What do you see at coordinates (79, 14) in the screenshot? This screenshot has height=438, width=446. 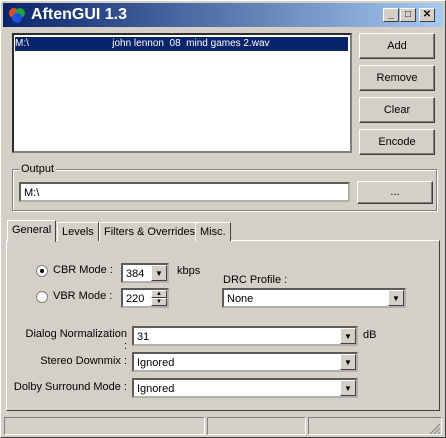 I see `window-title: AftenGUI 1.3` at bounding box center [79, 14].